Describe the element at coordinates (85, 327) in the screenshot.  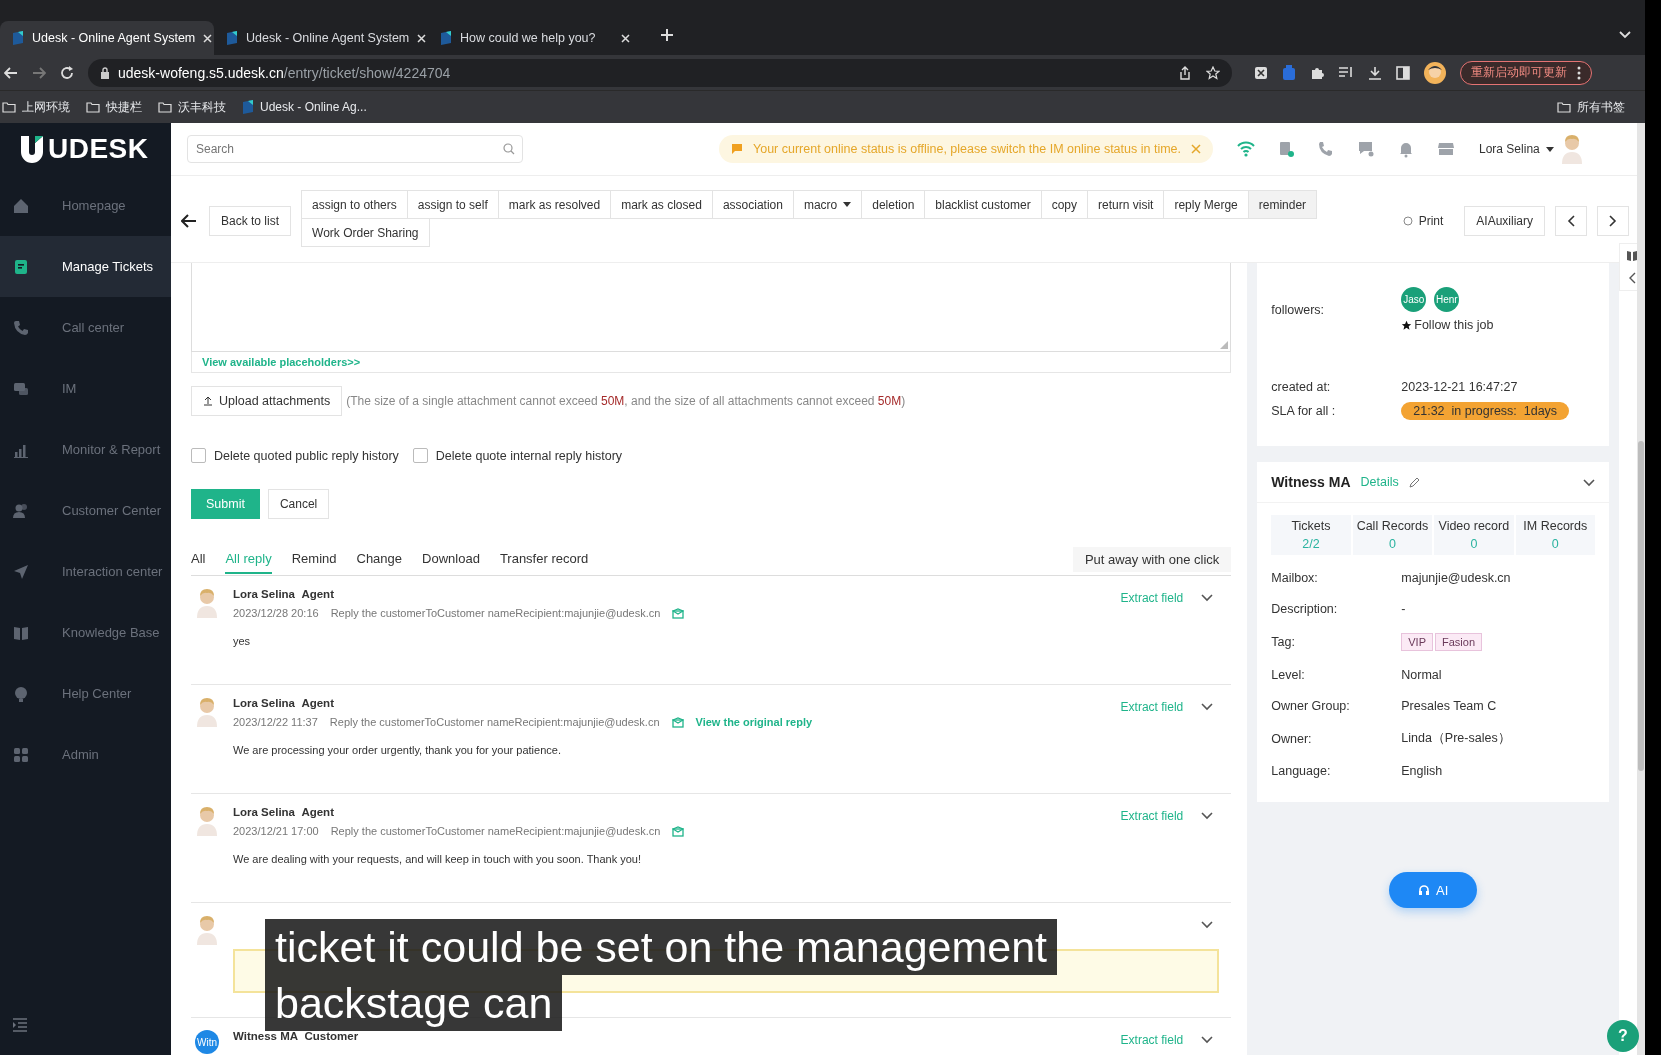
I see `sidebar-item: Call center` at that location.